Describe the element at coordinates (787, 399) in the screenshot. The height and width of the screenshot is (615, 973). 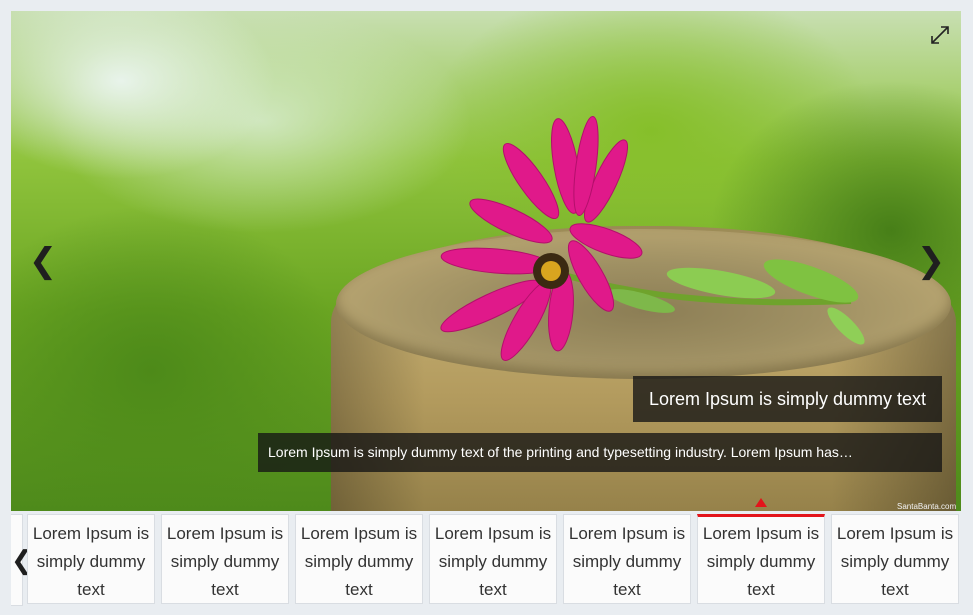
I see `slide-caption-title: Lorem Ipsum is simply dummy text` at that location.